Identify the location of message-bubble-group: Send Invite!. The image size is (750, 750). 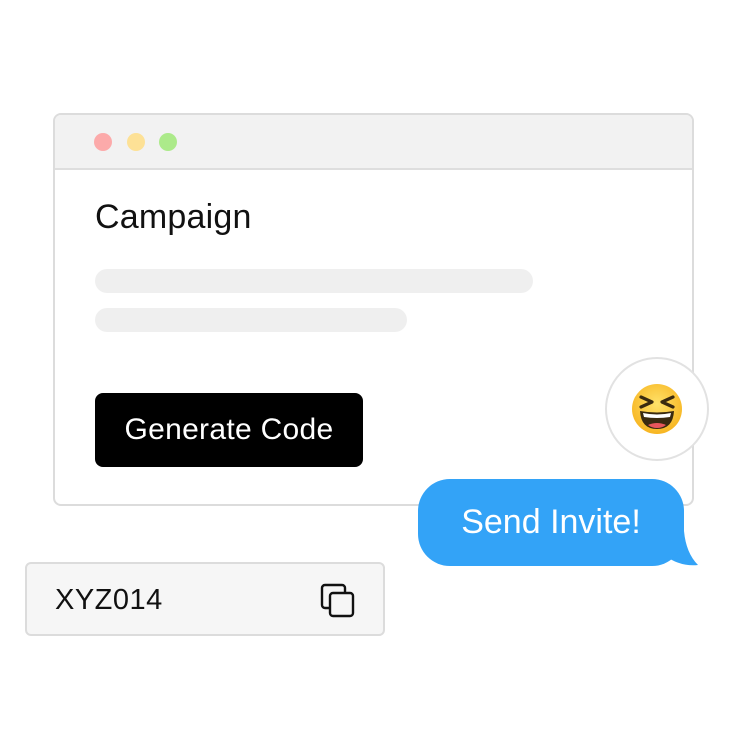
(559, 524).